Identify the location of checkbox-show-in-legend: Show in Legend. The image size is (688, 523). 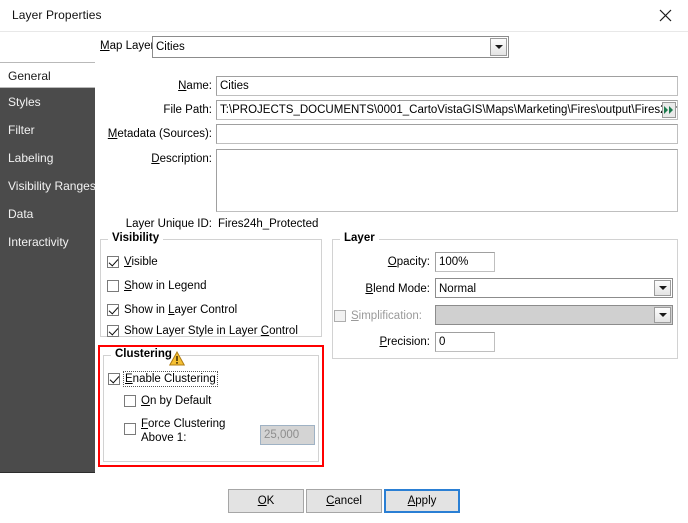
(156, 286).